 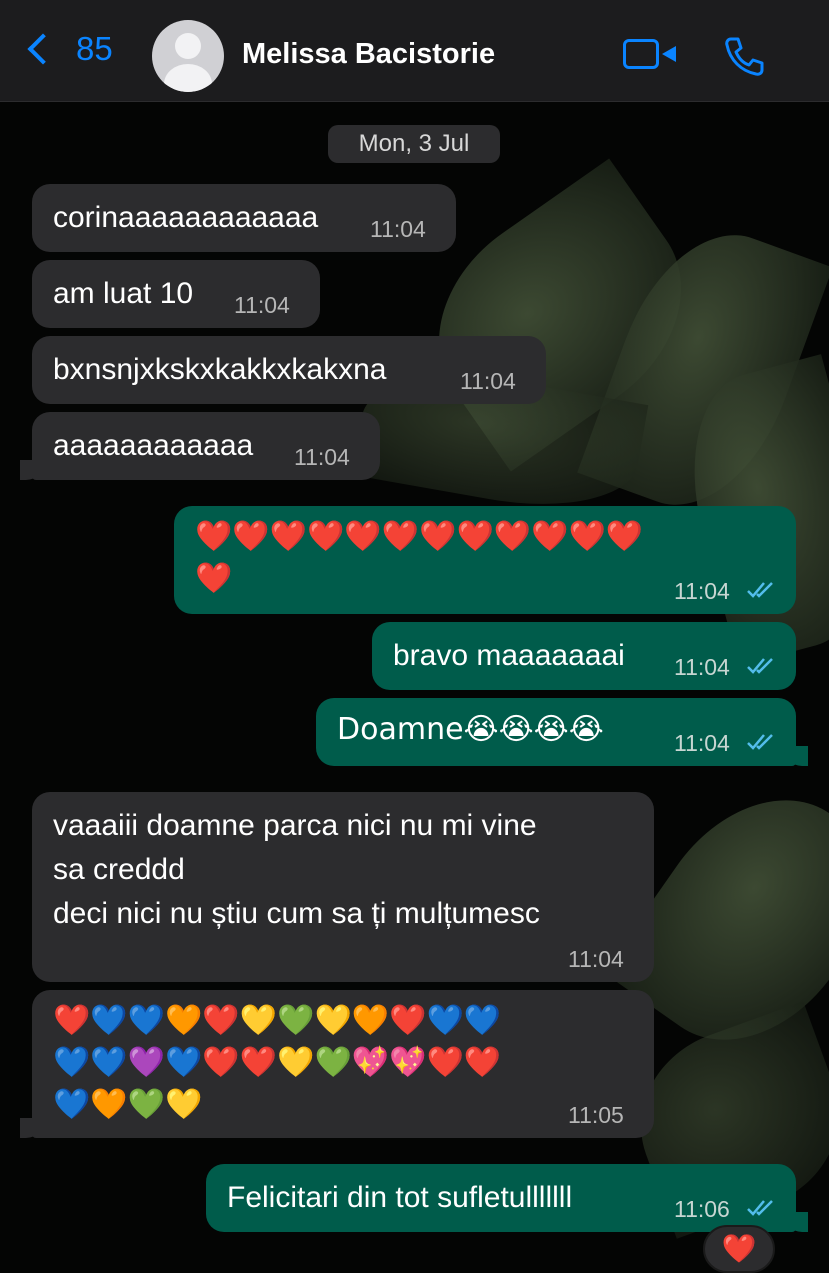 I want to click on message-bubble-outgoing: bravo maaaaaaai 11:04, so click(x=584, y=656).